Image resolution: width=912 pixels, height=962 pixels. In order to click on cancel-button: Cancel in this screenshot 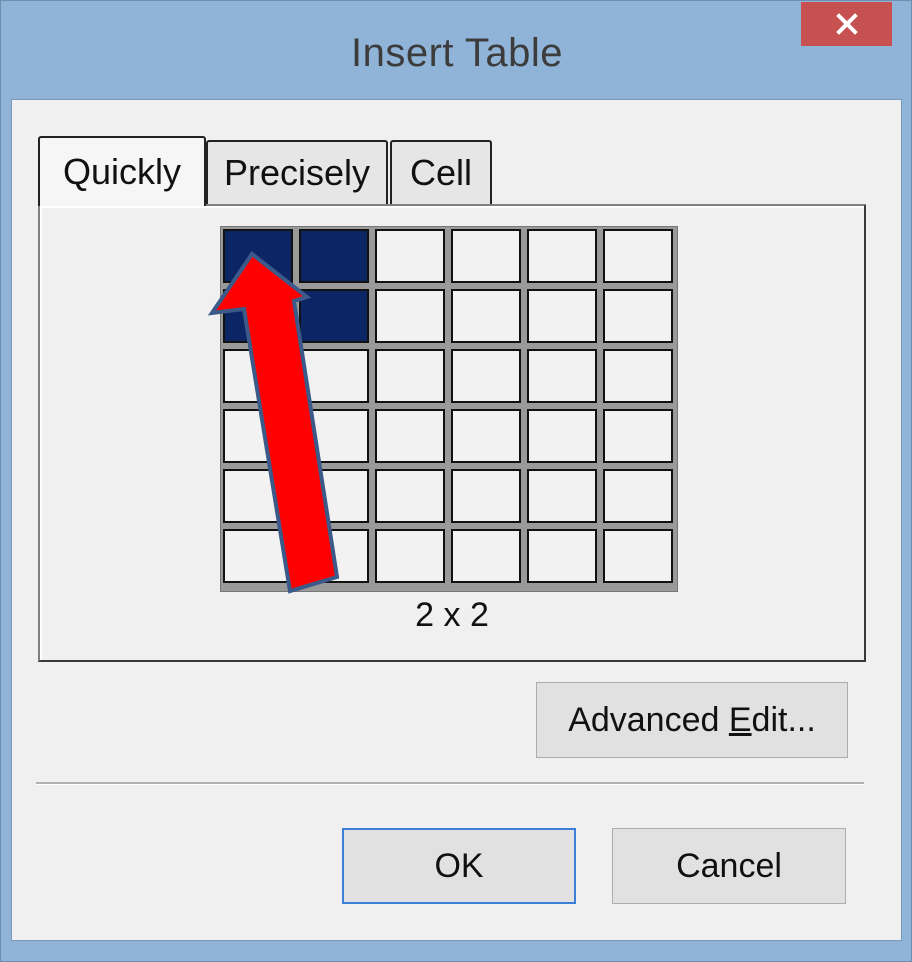, I will do `click(729, 866)`.